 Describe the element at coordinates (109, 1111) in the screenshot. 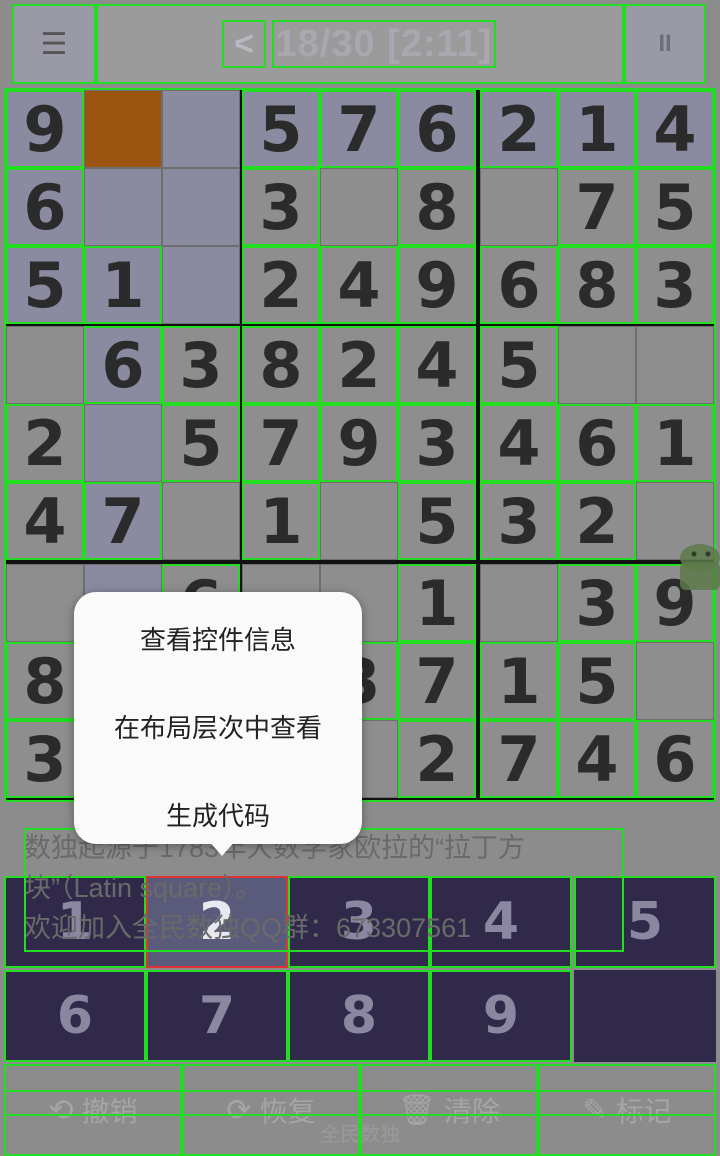

I see `undo-label: 撤销` at that location.